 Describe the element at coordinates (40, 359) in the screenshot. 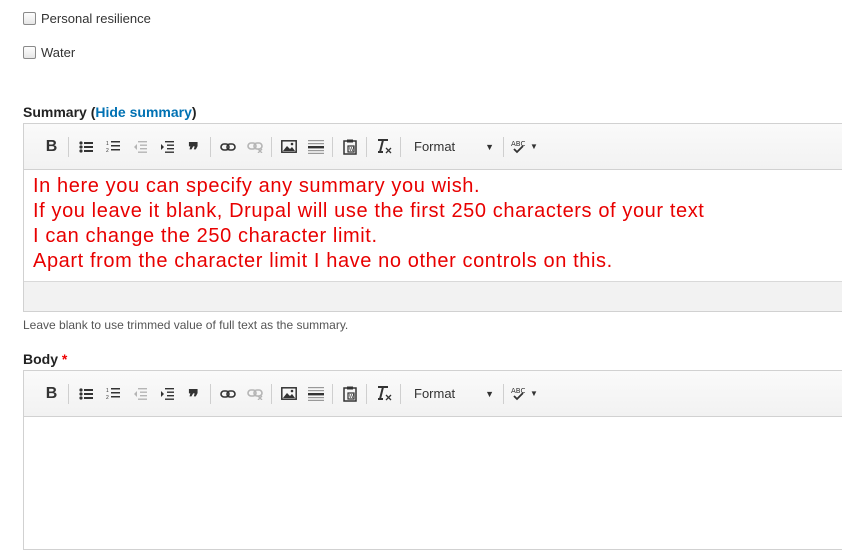

I see `body-label-text: Body` at that location.